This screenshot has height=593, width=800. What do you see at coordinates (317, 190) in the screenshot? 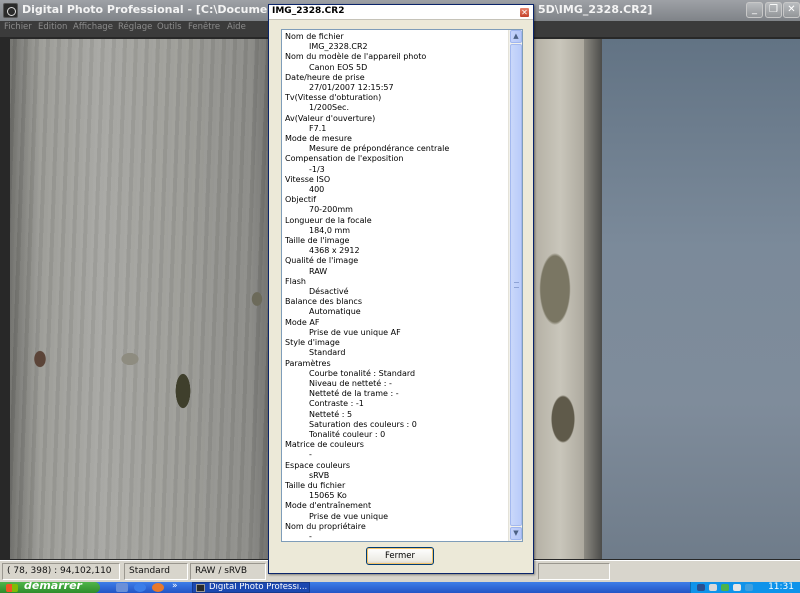
I see `info-value: 400` at bounding box center [317, 190].